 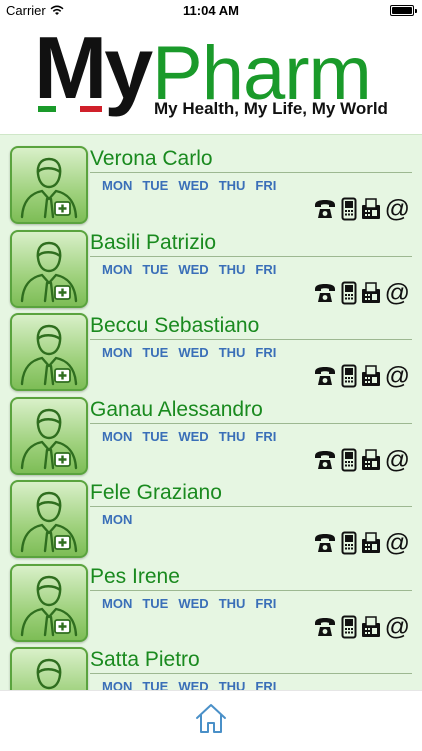 What do you see at coordinates (403, 10) in the screenshot?
I see `battery-icon` at bounding box center [403, 10].